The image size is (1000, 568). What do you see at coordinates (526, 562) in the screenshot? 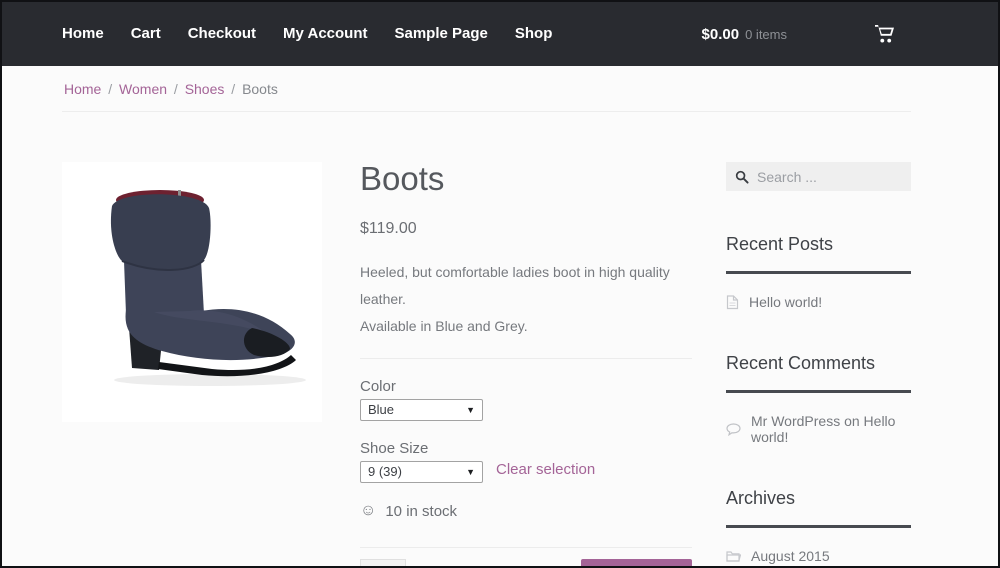
I see `add-to-cart-row: Add to cart` at bounding box center [526, 562].